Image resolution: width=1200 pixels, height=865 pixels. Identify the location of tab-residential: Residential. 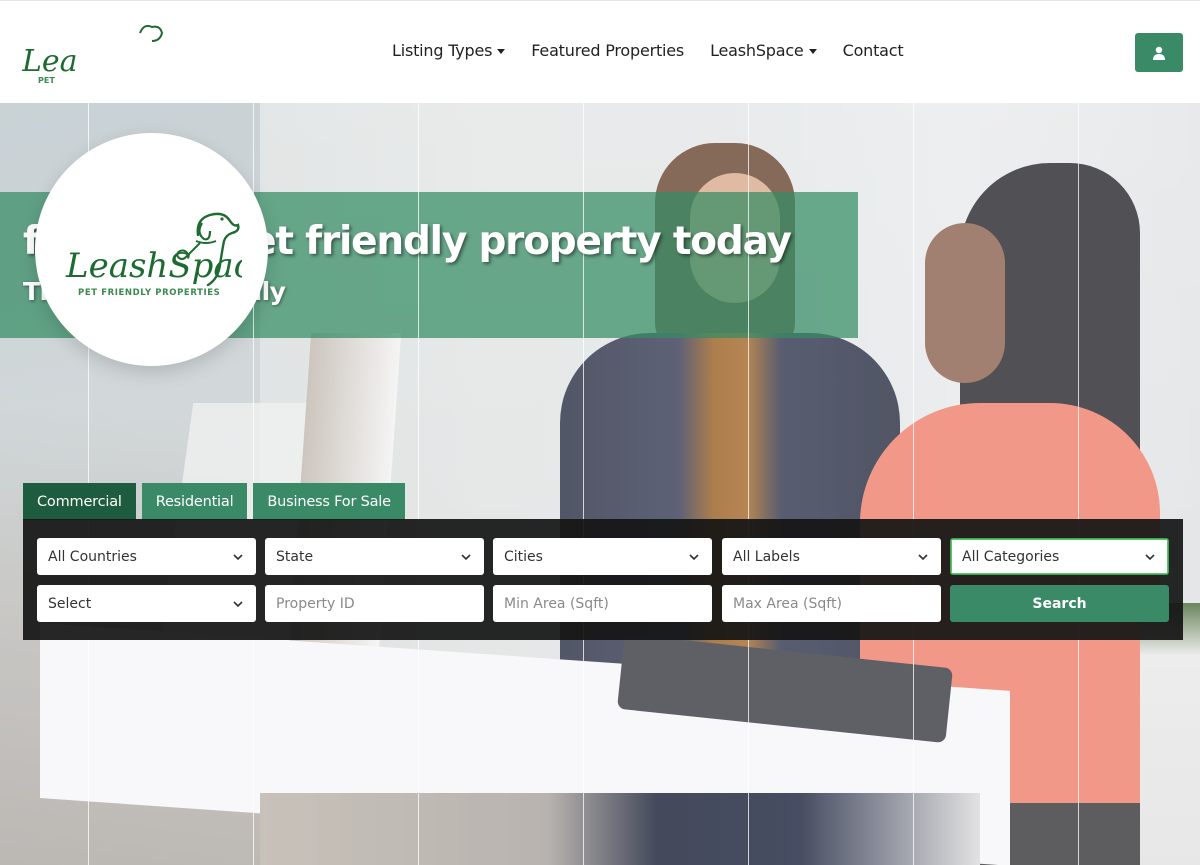
(194, 501).